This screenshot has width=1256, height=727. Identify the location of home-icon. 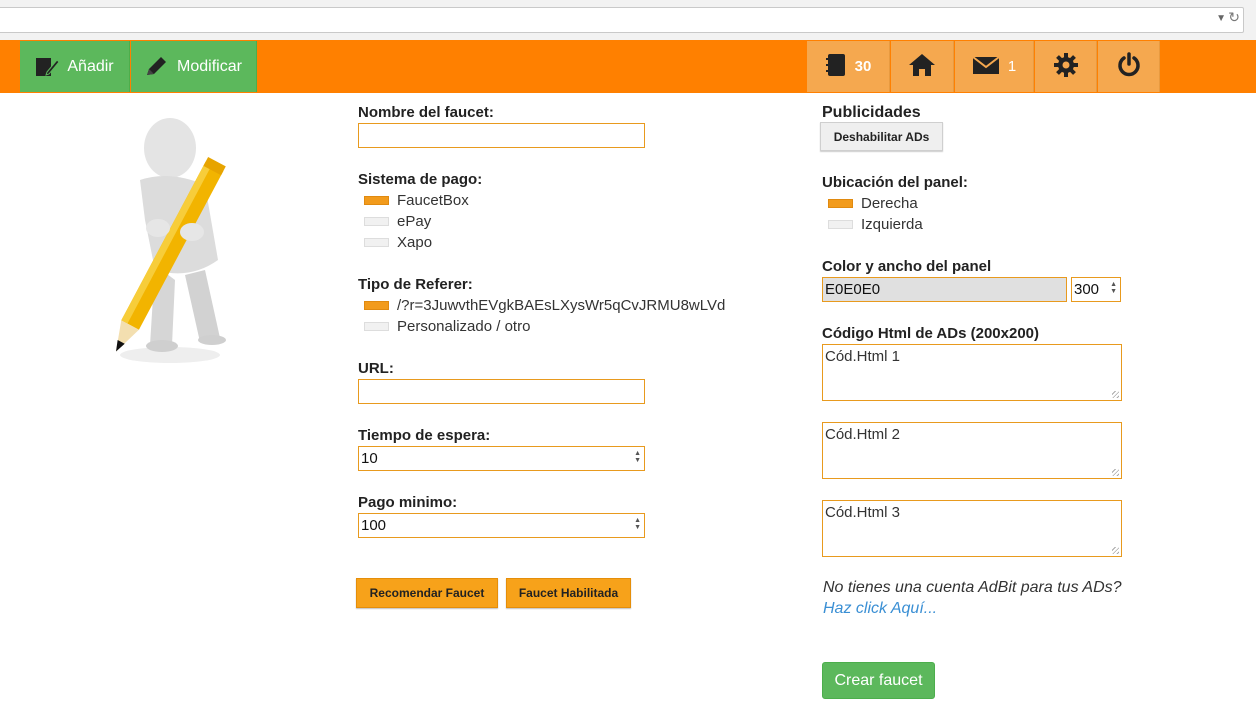
(922, 67).